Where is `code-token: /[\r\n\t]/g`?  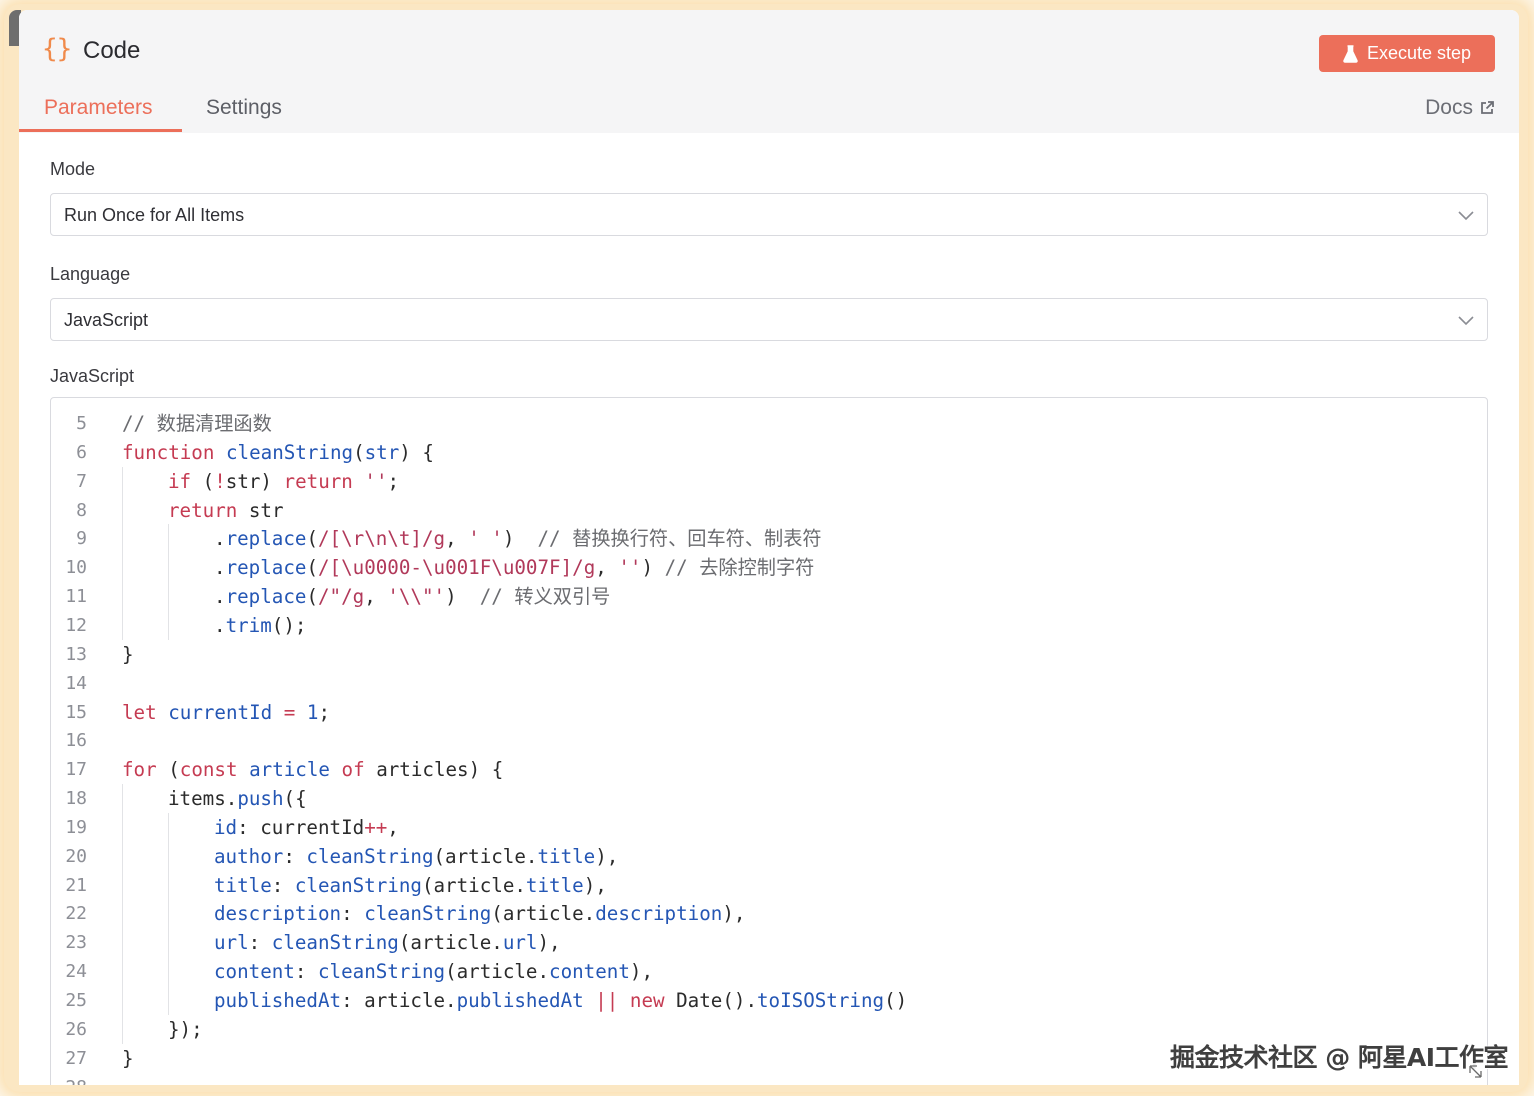 code-token: /[\r\n\t]/g is located at coordinates (382, 539).